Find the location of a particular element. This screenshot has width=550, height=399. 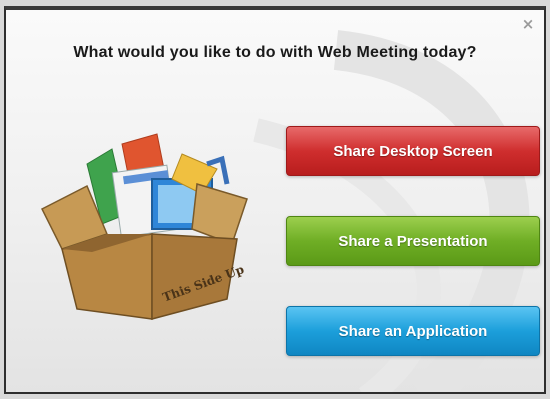

share-desktop-button: Share Desktop Screen is located at coordinates (413, 151).